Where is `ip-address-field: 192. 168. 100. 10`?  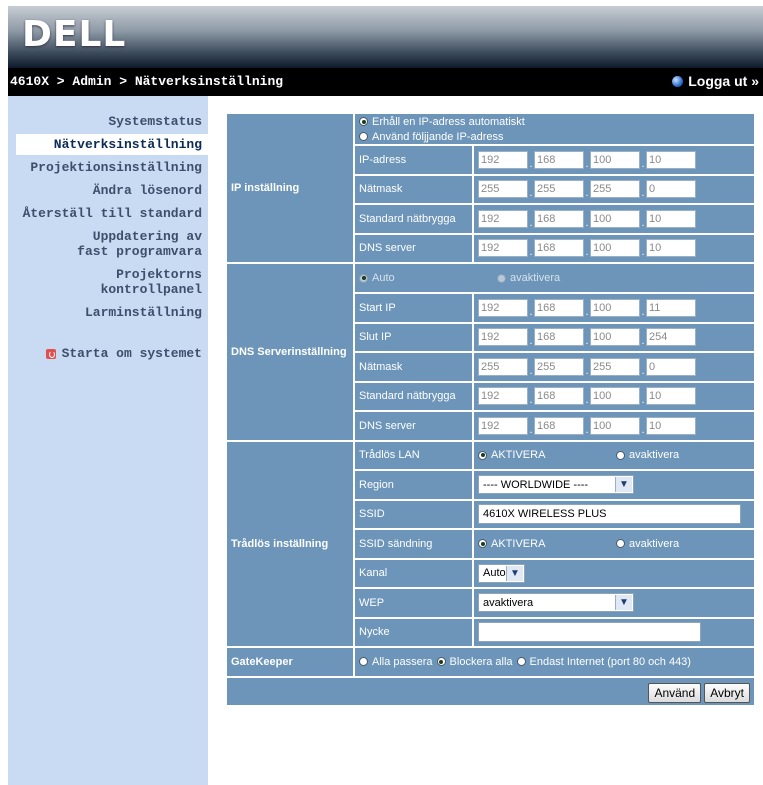
ip-address-field: 192. 168. 100. 10 is located at coordinates (614, 159).